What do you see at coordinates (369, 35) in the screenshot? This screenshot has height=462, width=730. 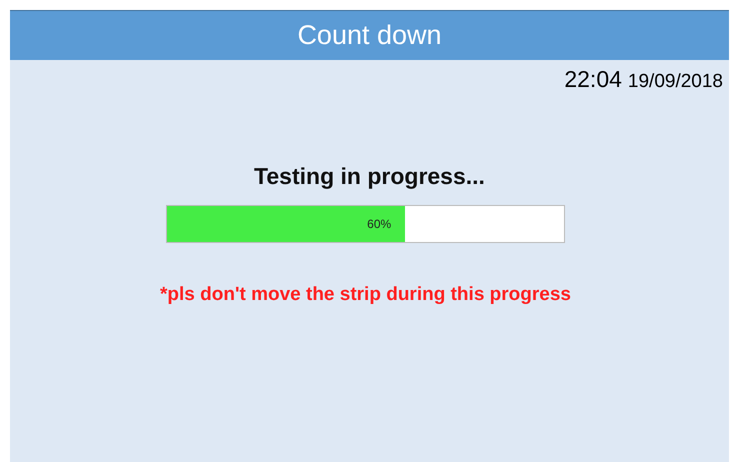 I see `window-title: Count down` at bounding box center [369, 35].